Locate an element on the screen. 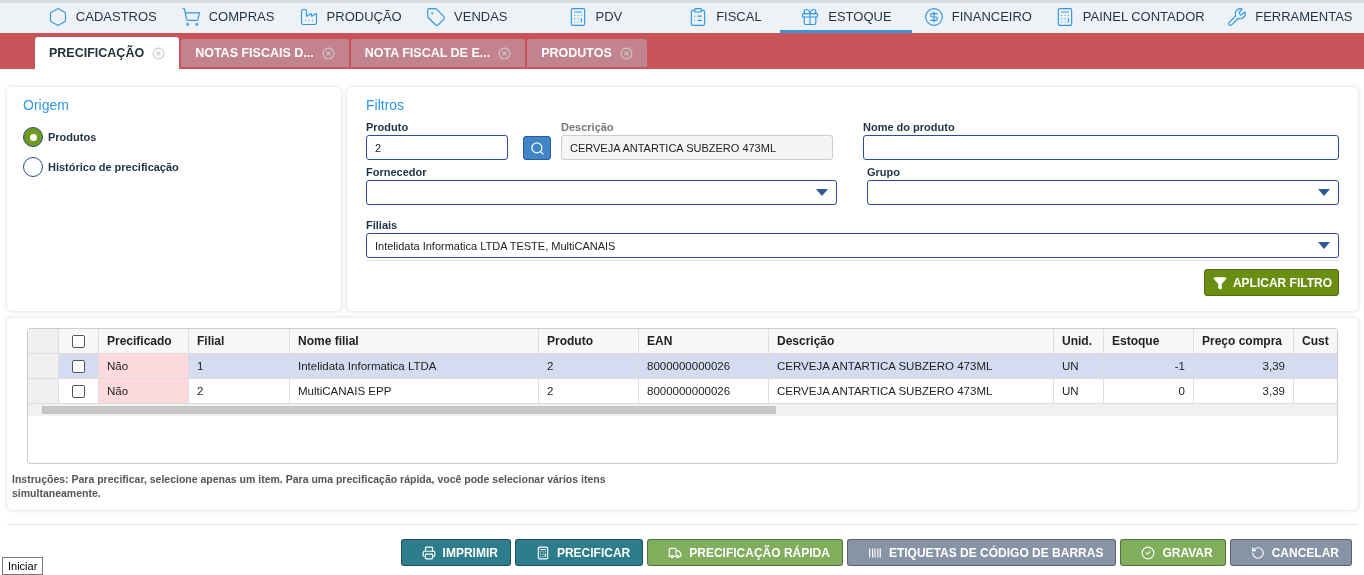 The image size is (1364, 575). field-label: Produto is located at coordinates (388, 127).